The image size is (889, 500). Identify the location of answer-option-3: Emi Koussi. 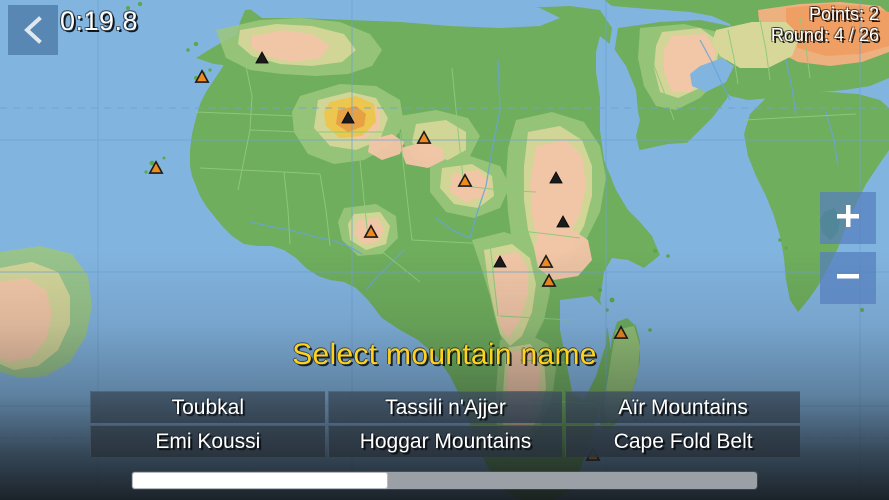
(207, 441).